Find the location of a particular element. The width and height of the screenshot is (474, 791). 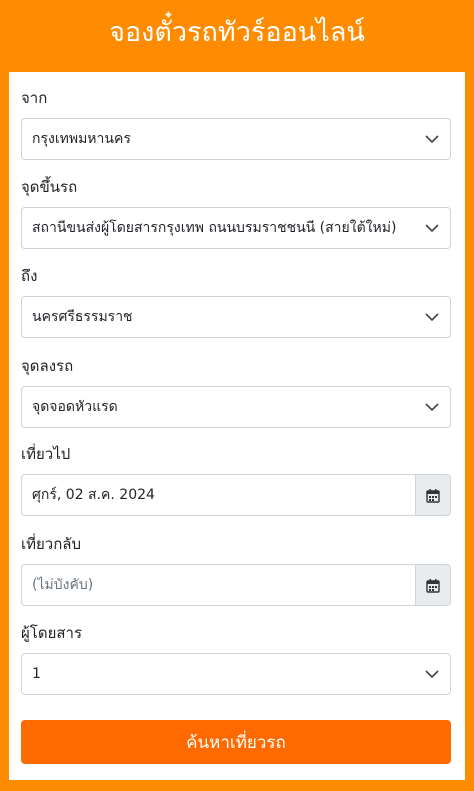

search-trips-button: ค้นหาเที่ยวรถ is located at coordinates (236, 742).